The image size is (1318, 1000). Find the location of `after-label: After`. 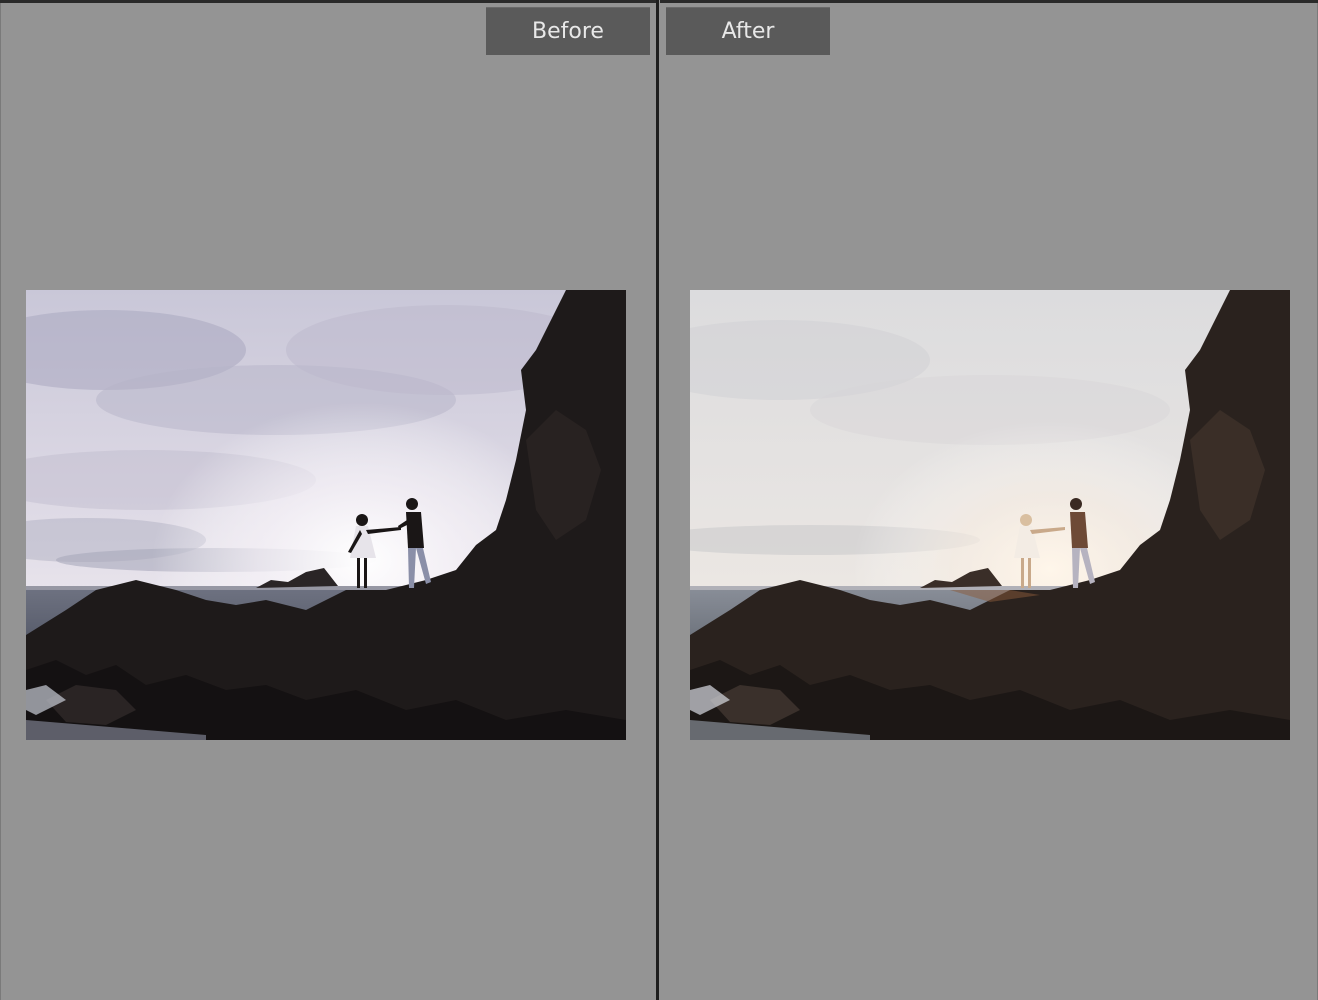

after-label: After is located at coordinates (748, 31).